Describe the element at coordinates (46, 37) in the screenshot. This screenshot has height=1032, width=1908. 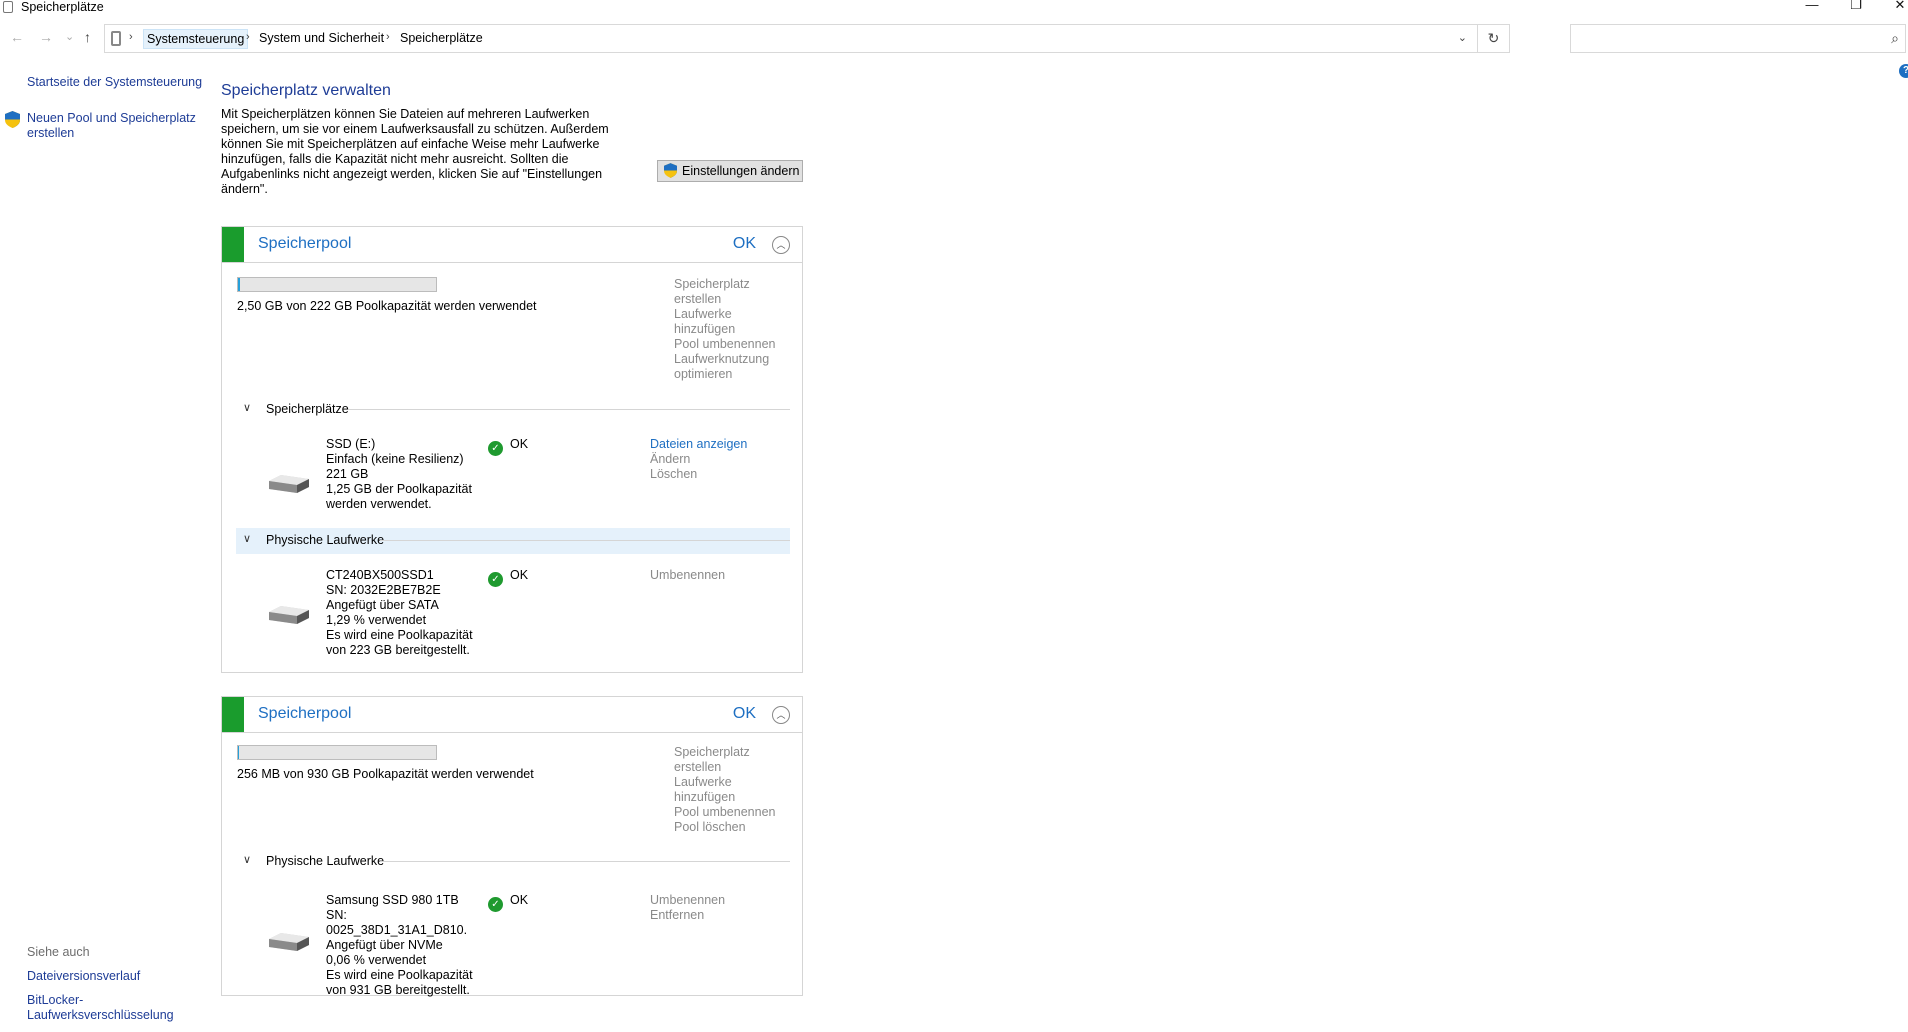
I see `forward-arrow-icon: →` at that location.